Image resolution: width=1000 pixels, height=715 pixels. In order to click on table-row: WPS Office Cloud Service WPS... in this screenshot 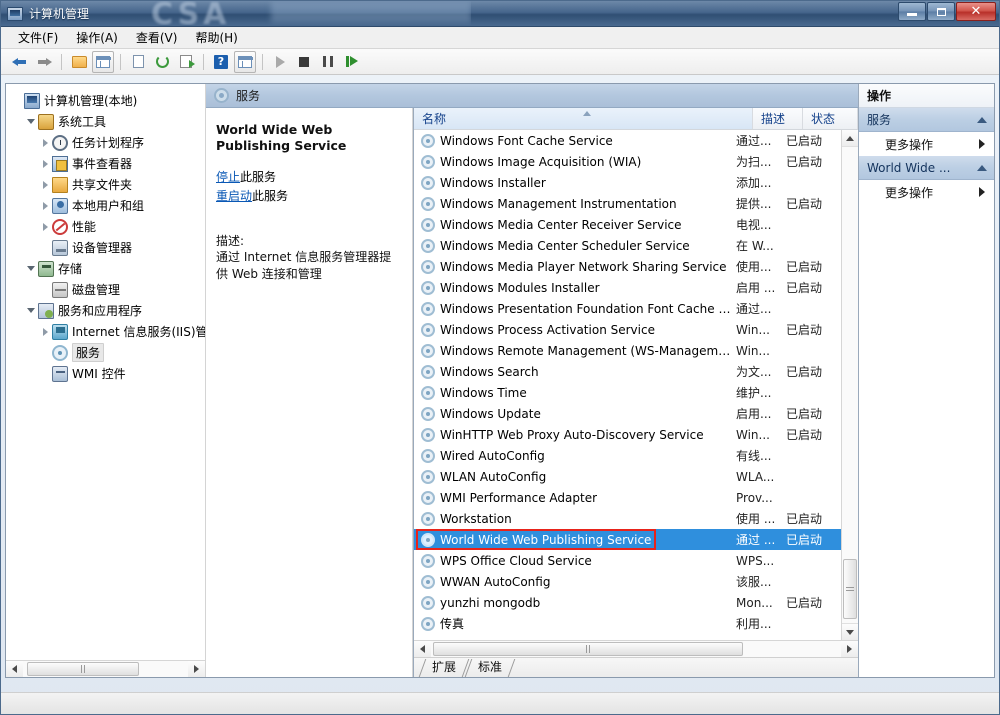, I will do `click(627, 560)`.